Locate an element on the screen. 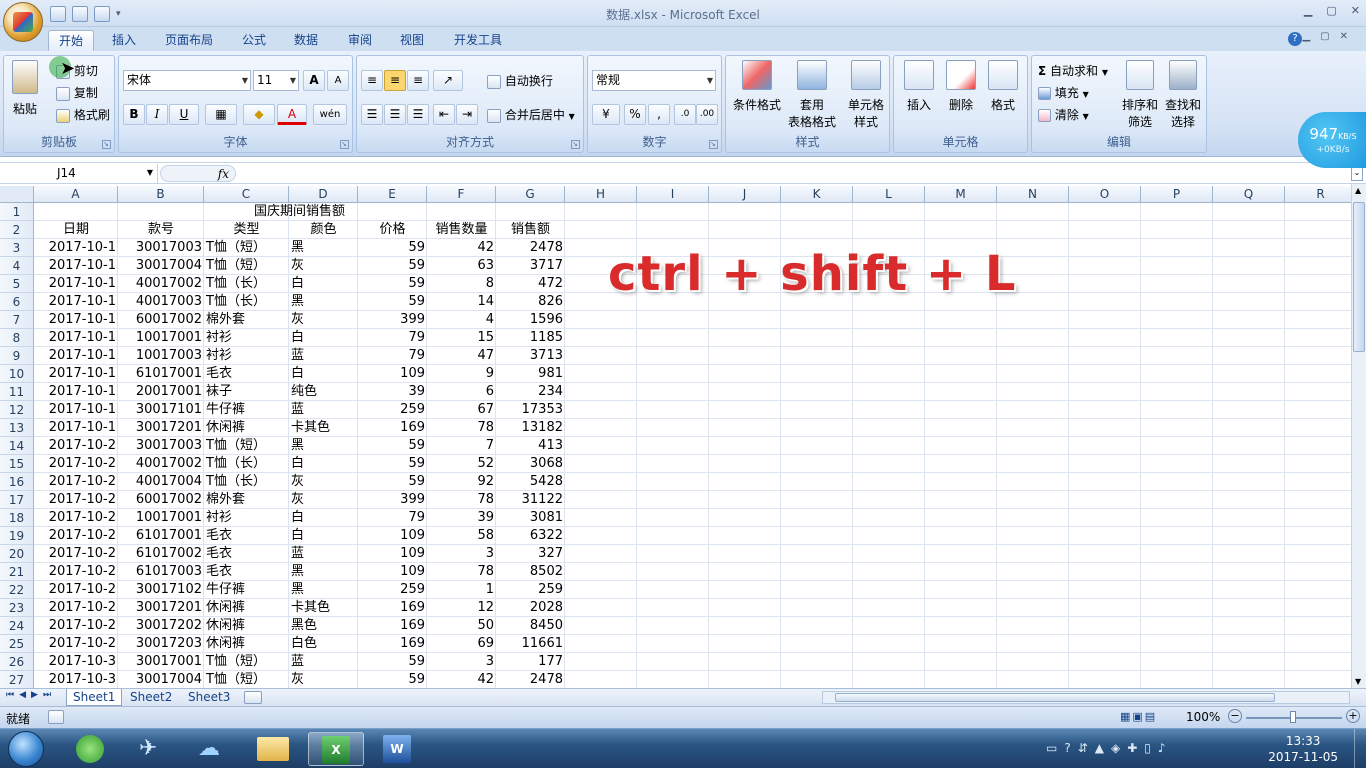  row-header: 6 is located at coordinates (17, 302).